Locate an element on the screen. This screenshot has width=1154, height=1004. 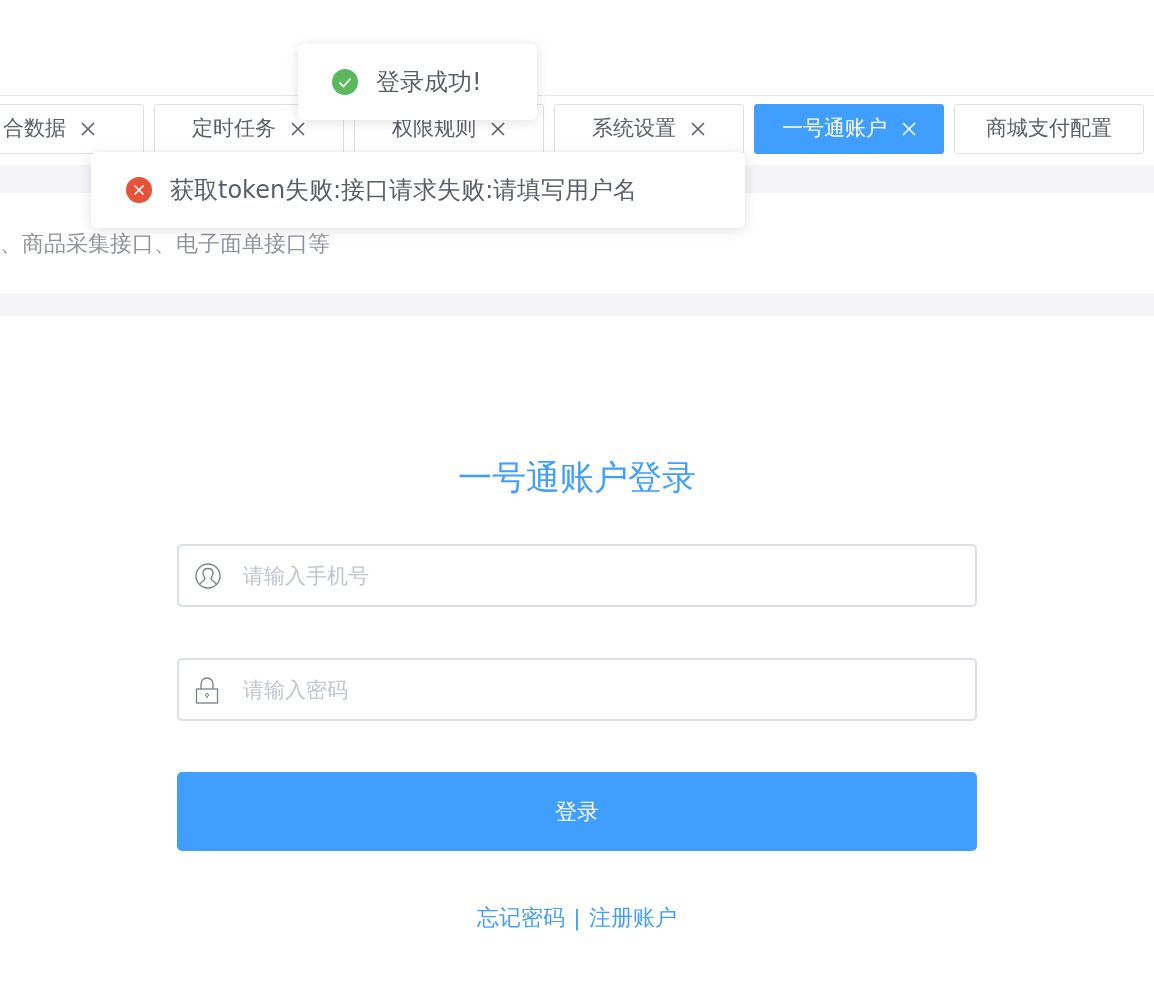
message-text: 登录成功! is located at coordinates (429, 82).